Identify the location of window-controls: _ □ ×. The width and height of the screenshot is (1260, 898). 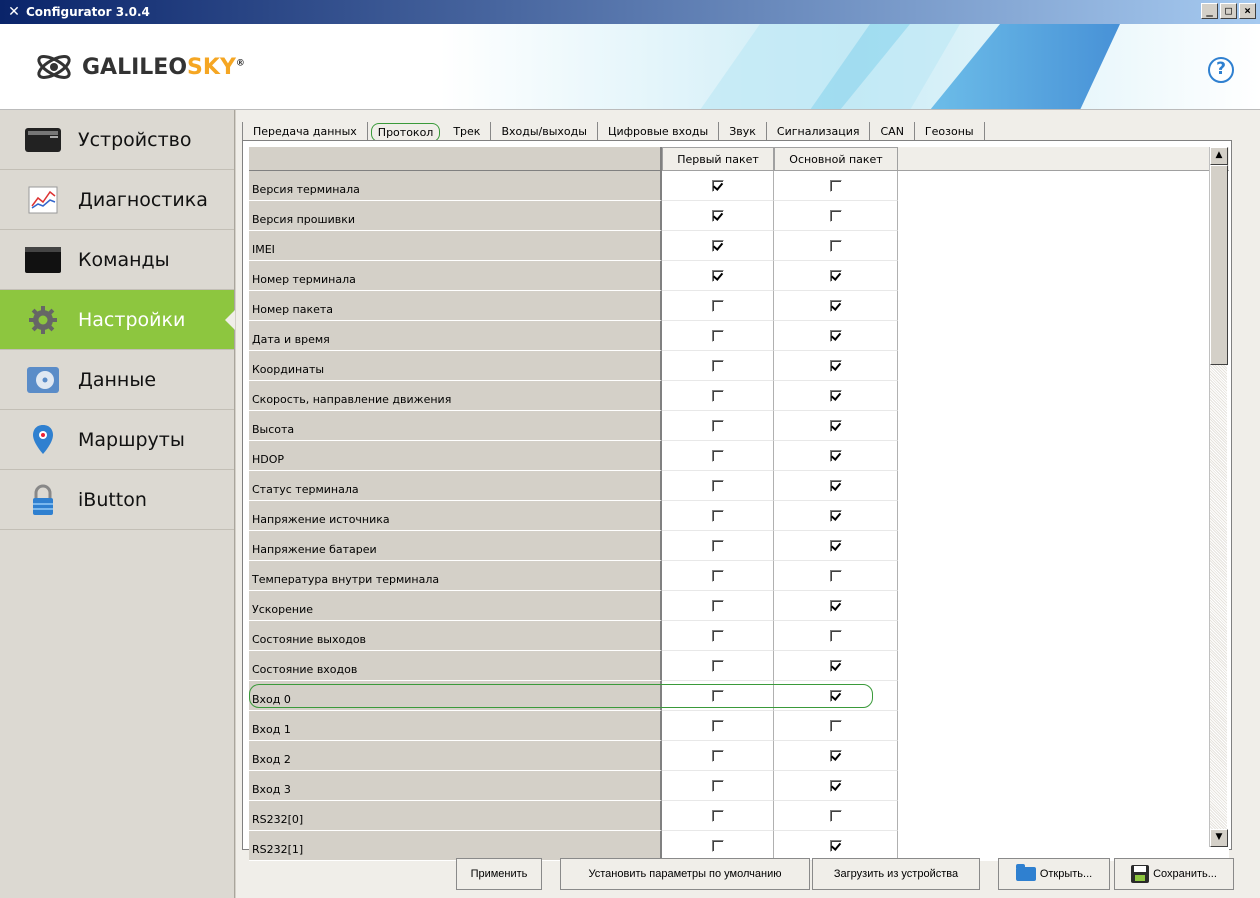
(1228, 11).